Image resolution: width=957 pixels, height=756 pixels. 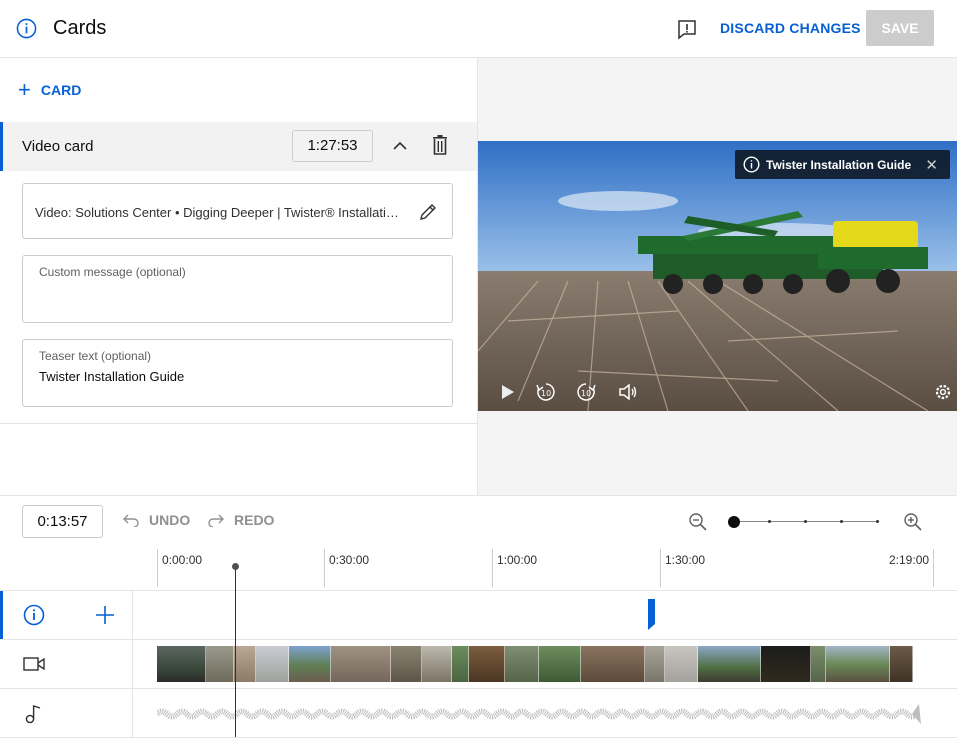 I want to click on custom-message-label: Custom message (optional), so click(x=112, y=272).